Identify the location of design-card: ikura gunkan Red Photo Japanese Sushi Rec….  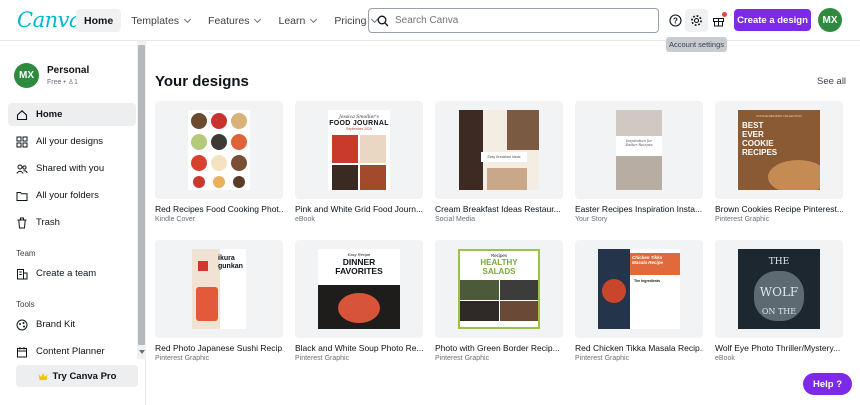
(219, 301).